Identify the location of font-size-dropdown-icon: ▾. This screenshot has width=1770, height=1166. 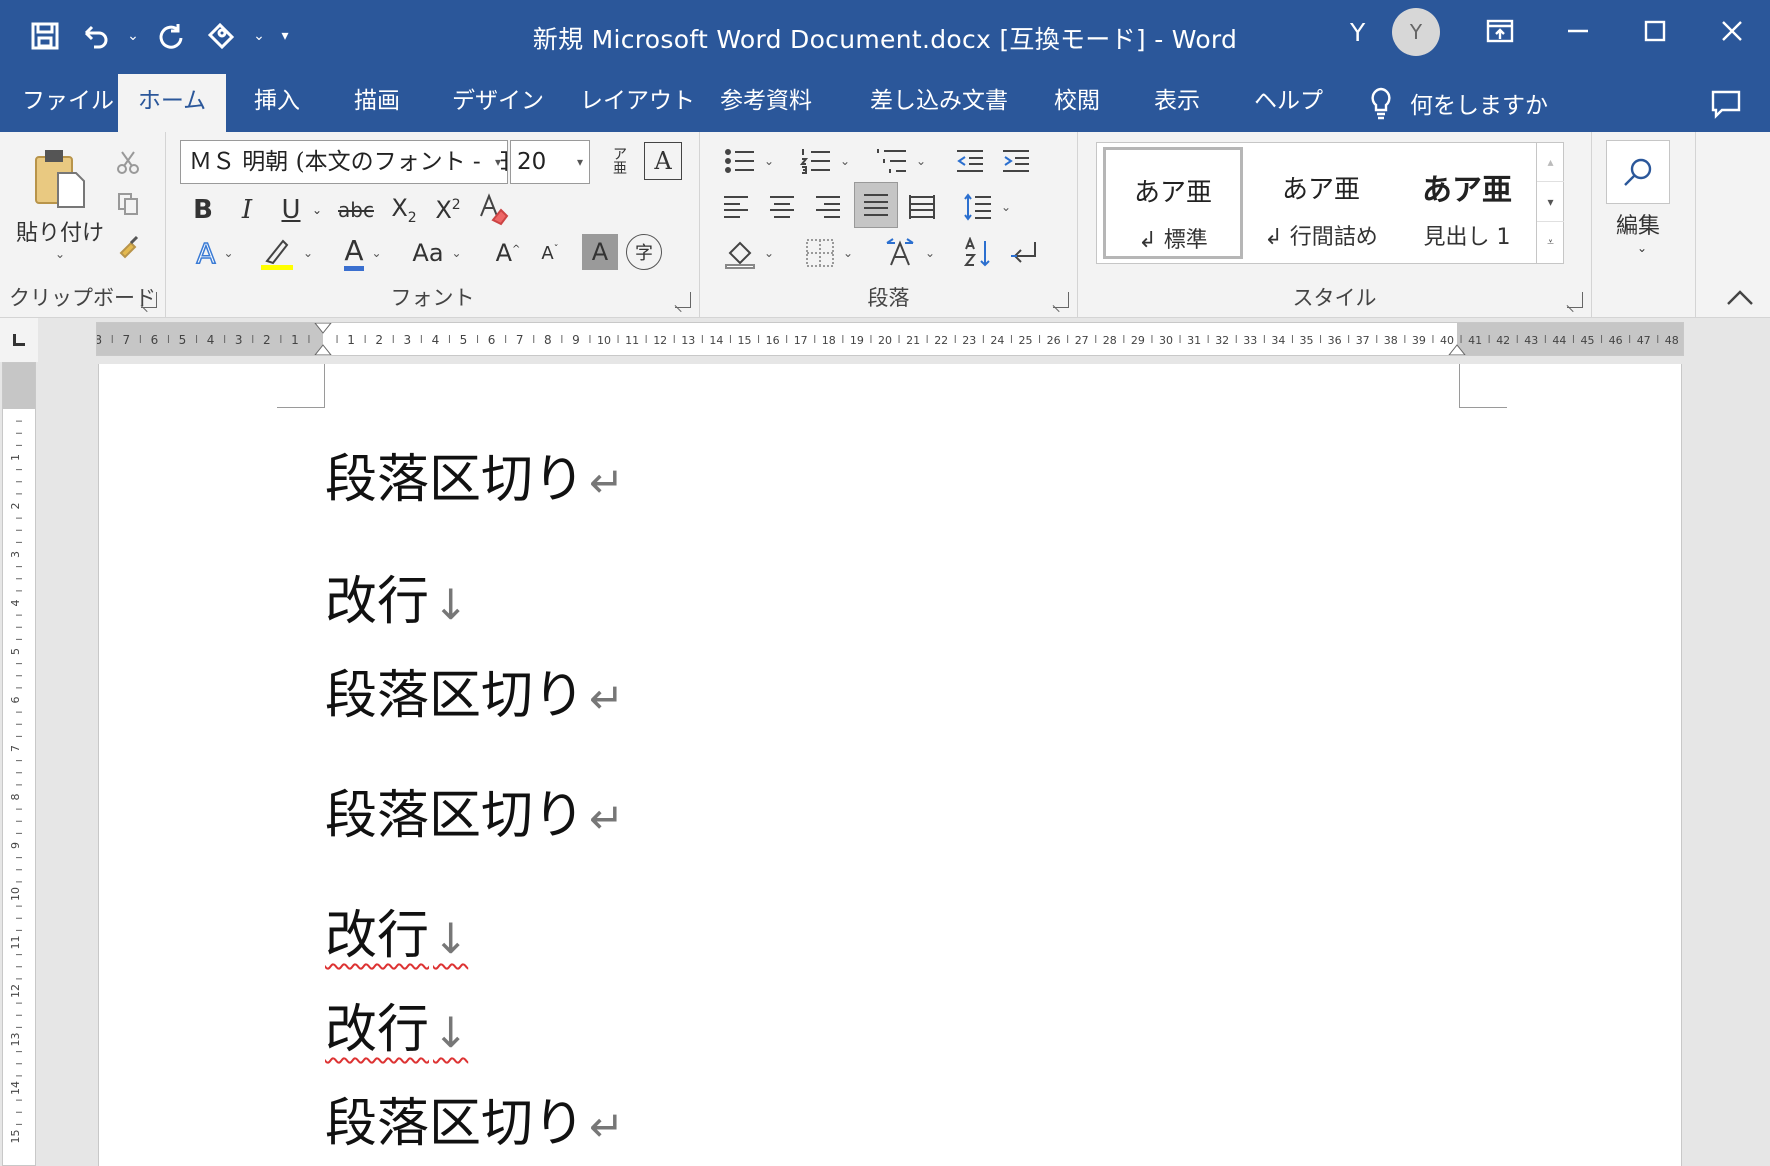
(580, 162).